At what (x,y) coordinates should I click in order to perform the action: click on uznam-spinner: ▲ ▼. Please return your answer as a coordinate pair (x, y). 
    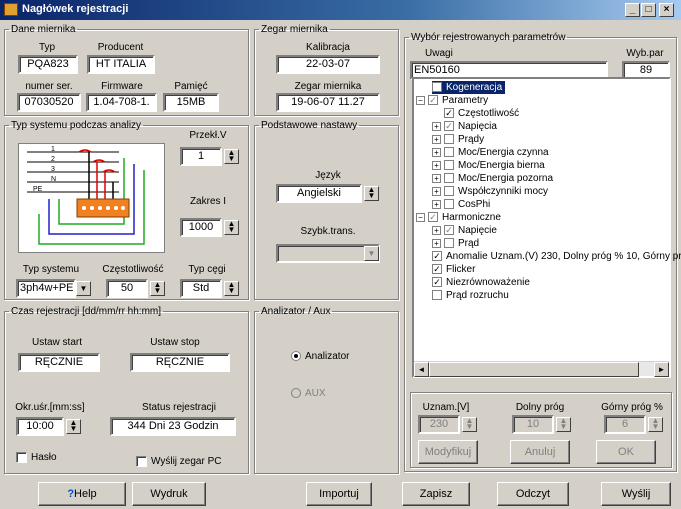
    Looking at the image, I should click on (469, 424).